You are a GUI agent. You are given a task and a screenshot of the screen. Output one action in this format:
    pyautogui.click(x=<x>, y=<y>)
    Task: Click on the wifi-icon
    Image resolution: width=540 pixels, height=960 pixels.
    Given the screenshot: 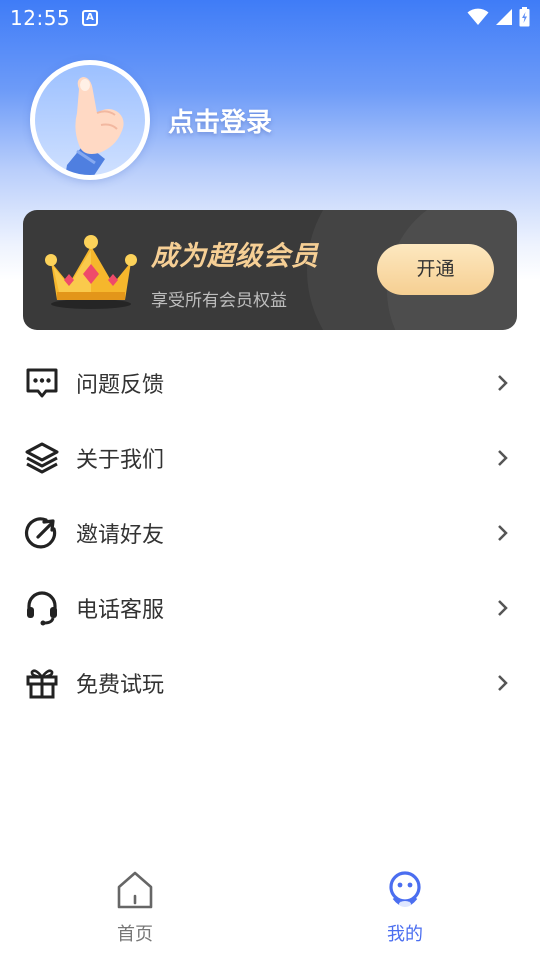 What is the action you would take?
    pyautogui.click(x=478, y=16)
    